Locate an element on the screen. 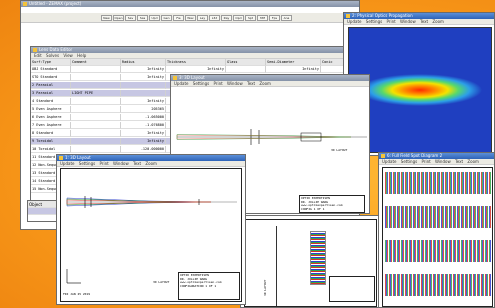 The height and width of the screenshot is (308, 495). lde-col-header: Radius is located at coordinates (143, 62).